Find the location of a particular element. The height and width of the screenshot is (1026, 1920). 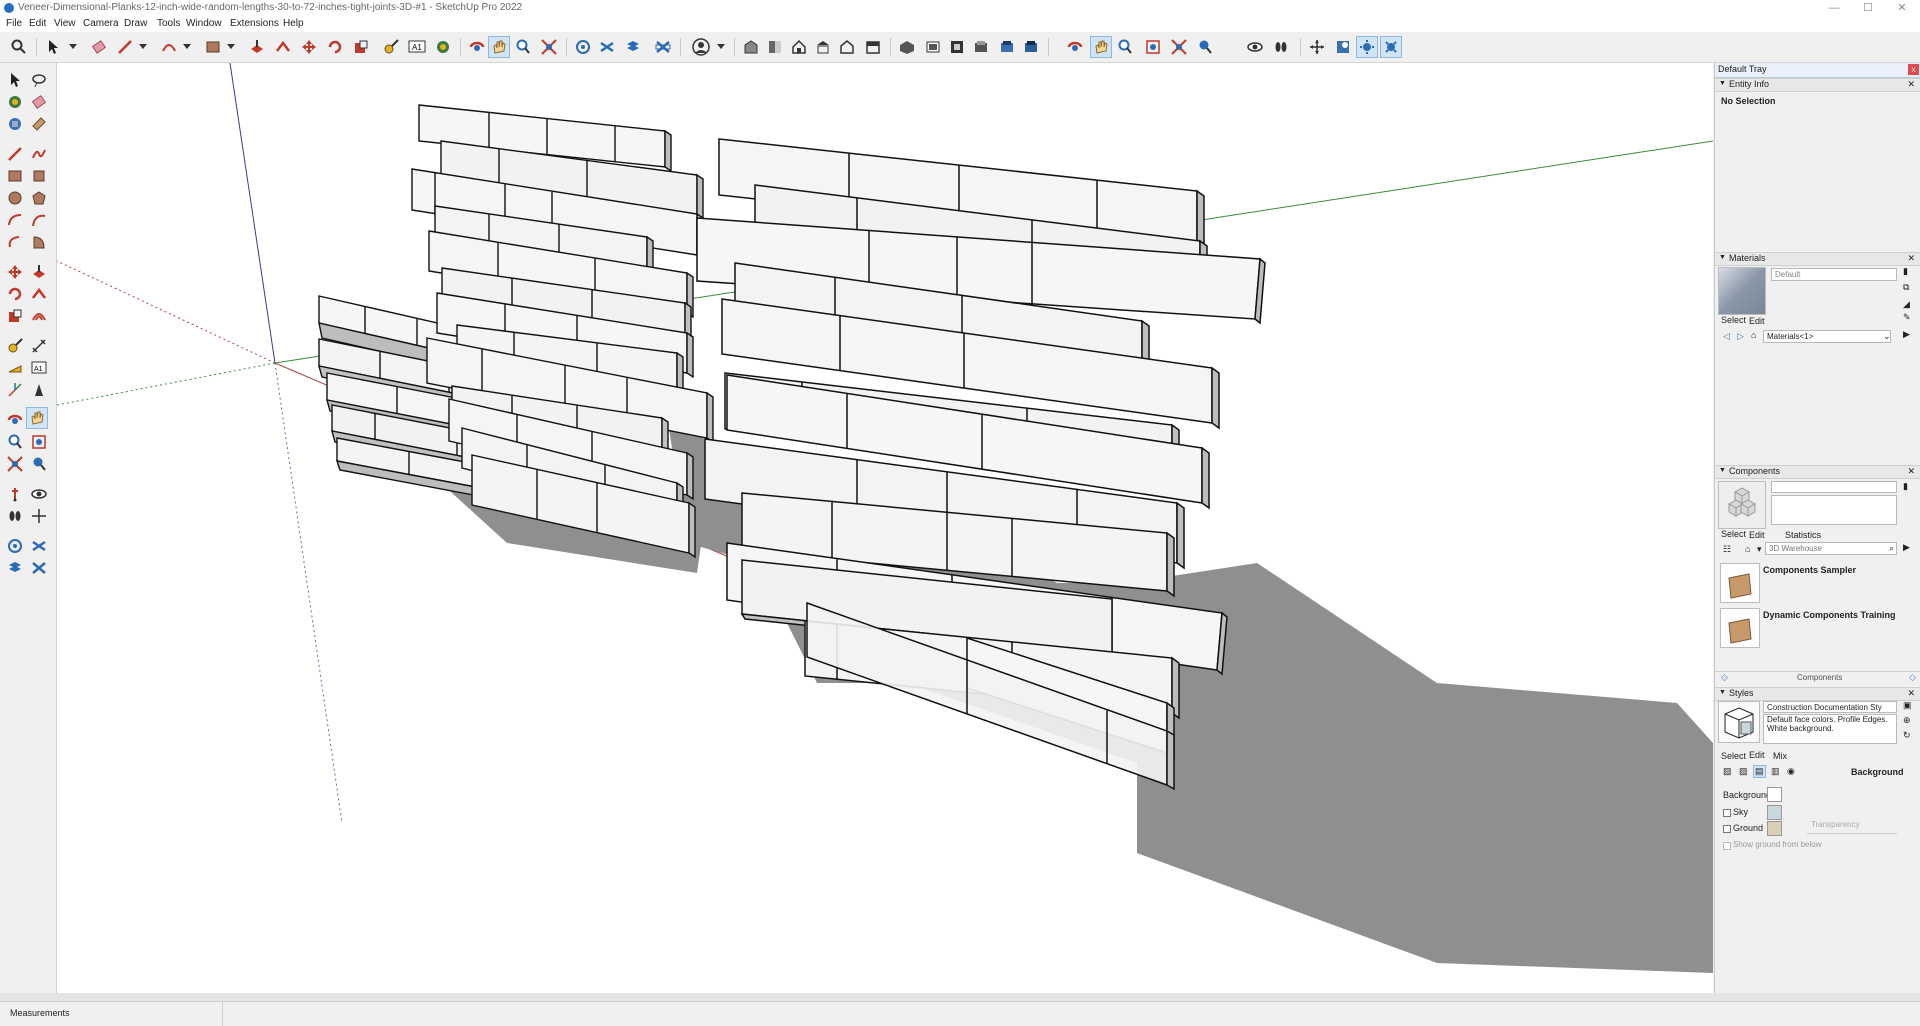

menu-extensions: Extensions is located at coordinates (254, 23).